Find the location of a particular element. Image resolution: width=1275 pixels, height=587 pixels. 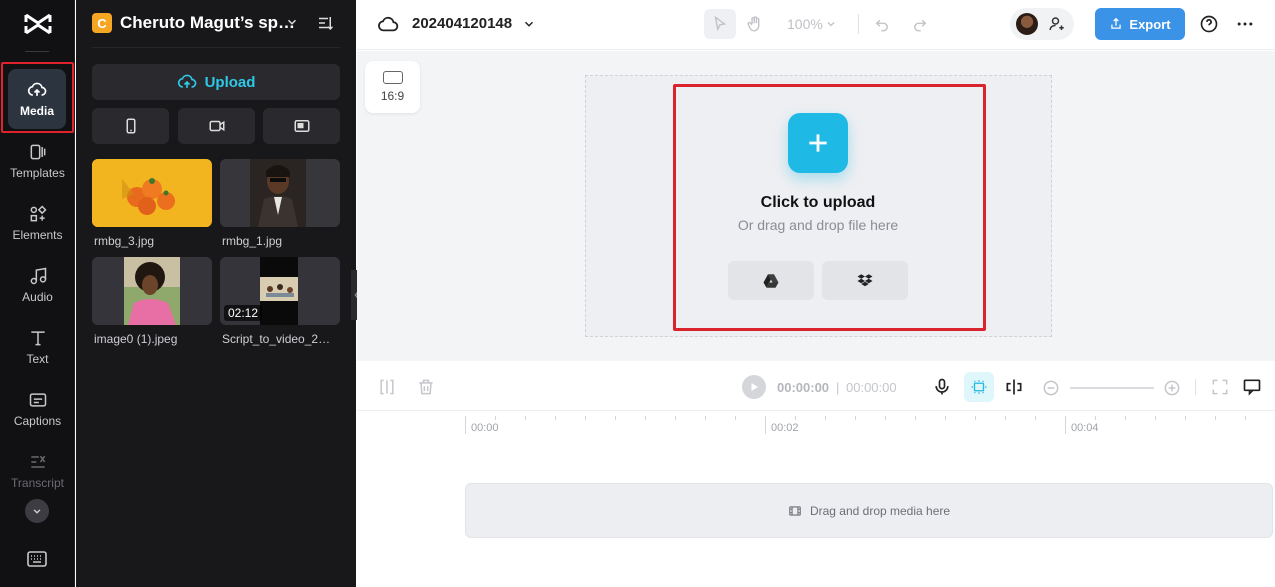

rail-item-captions: Captions is located at coordinates (37, 409).